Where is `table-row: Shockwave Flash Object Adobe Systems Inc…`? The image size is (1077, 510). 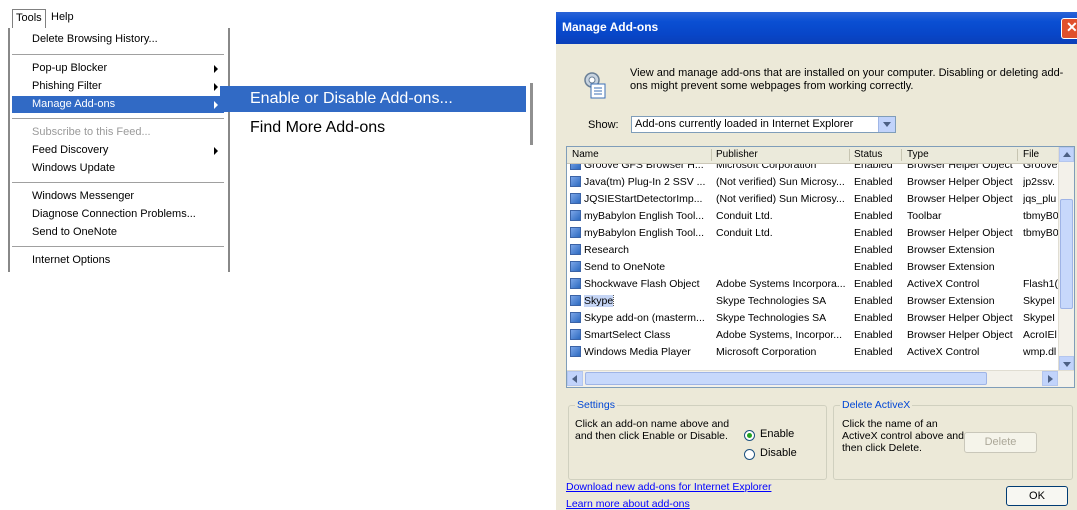
table-row: Shockwave Flash Object Adobe Systems Inc… is located at coordinates (813, 284).